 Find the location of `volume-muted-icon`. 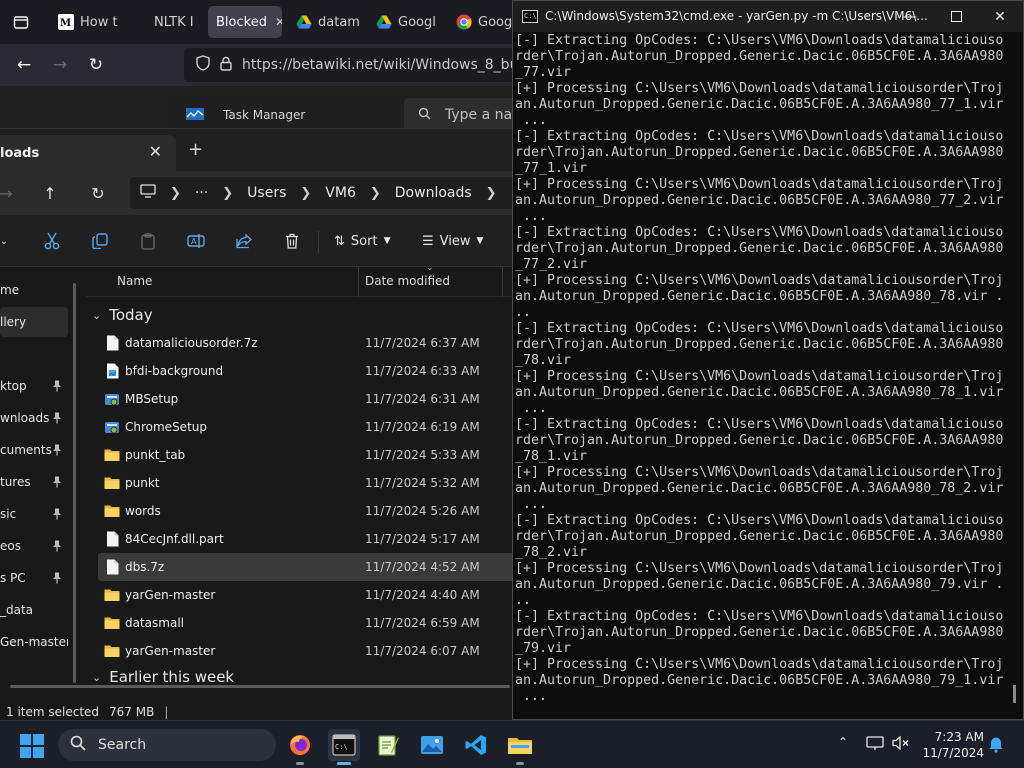

volume-muted-icon is located at coordinates (901, 745).